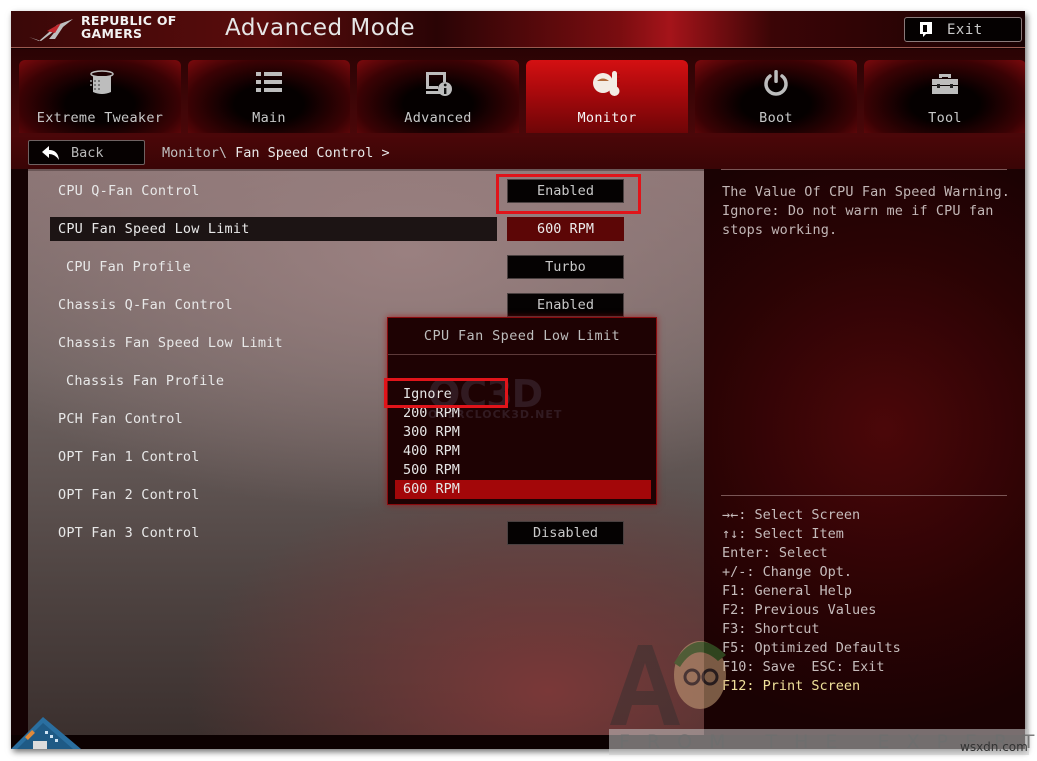 The width and height of the screenshot is (1037, 761). What do you see at coordinates (51, 30) in the screenshot?
I see `rog-logo-icon` at bounding box center [51, 30].